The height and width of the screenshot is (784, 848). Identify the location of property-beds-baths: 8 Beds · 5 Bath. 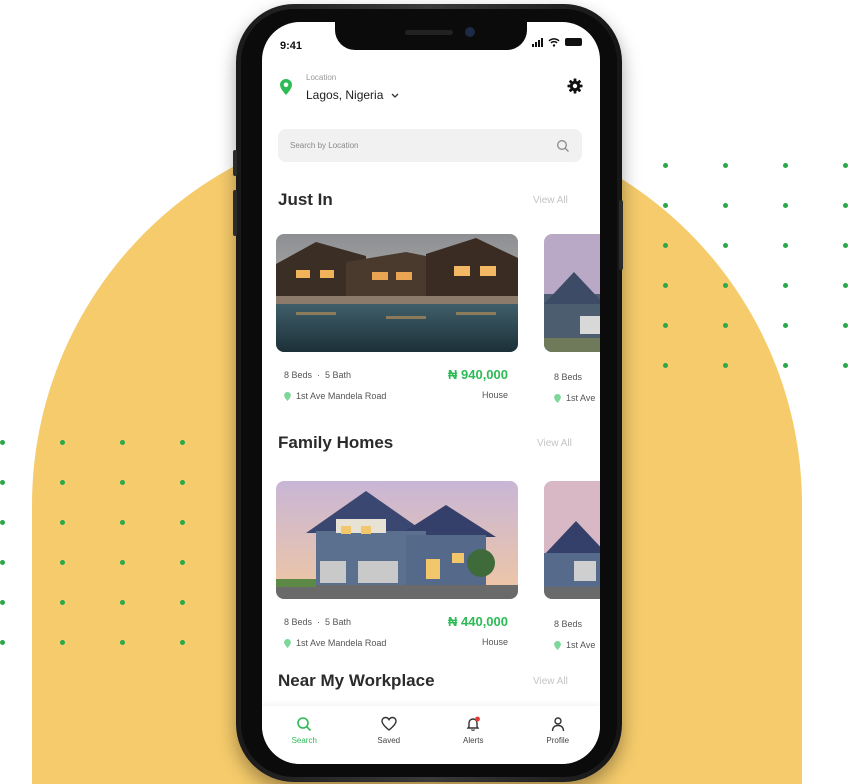
(318, 375).